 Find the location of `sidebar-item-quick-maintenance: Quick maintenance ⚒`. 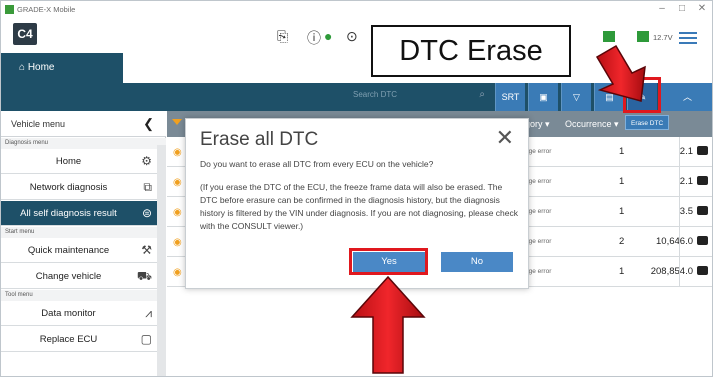

sidebar-item-quick-maintenance: Quick maintenance ⚒ is located at coordinates (83, 250).